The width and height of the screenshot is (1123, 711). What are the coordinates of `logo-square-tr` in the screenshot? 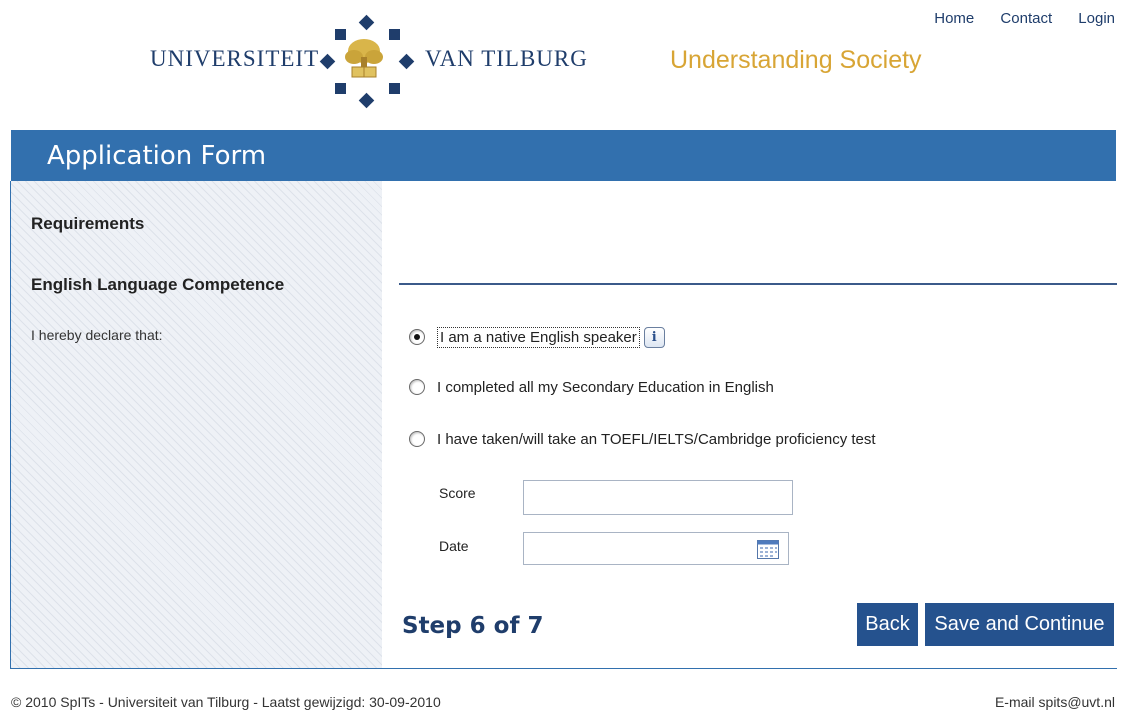 It's located at (394, 34).